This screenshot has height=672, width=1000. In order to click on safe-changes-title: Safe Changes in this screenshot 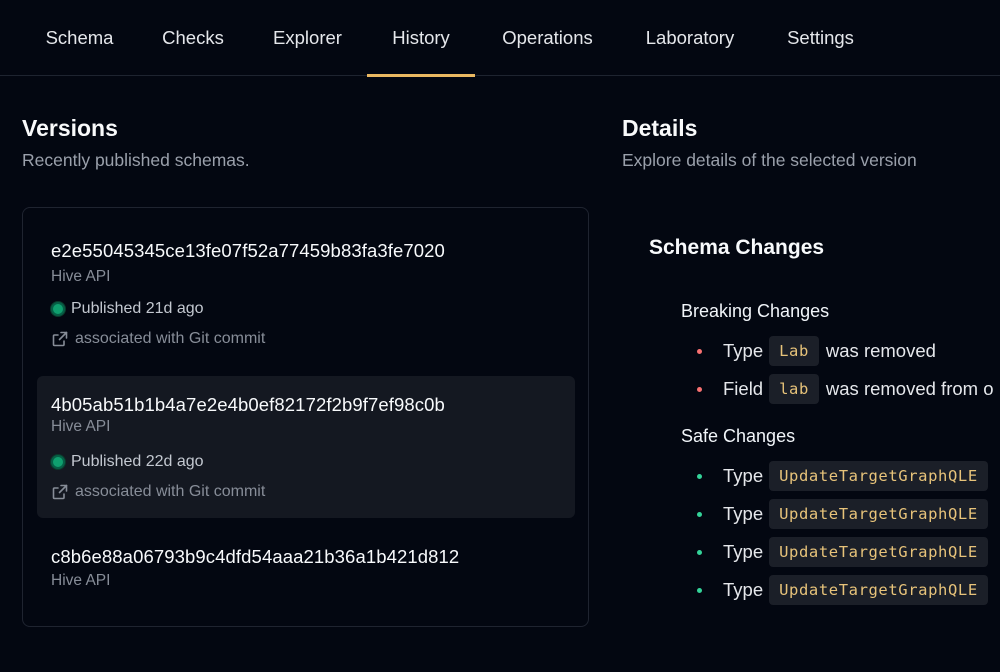, I will do `click(738, 436)`.